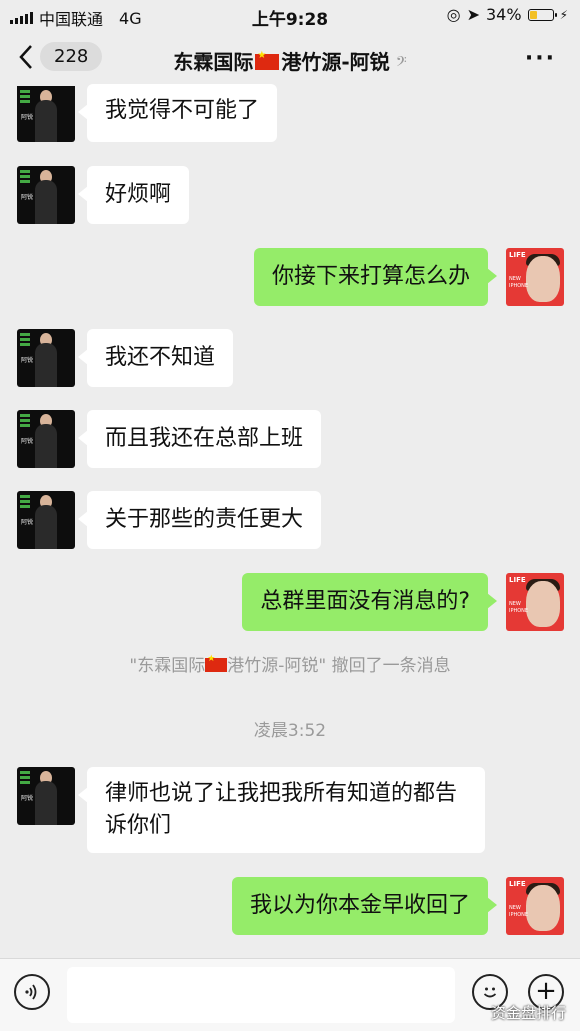 This screenshot has width=580, height=1031. I want to click on recall-notice-part1: "东霖国际, so click(167, 666).